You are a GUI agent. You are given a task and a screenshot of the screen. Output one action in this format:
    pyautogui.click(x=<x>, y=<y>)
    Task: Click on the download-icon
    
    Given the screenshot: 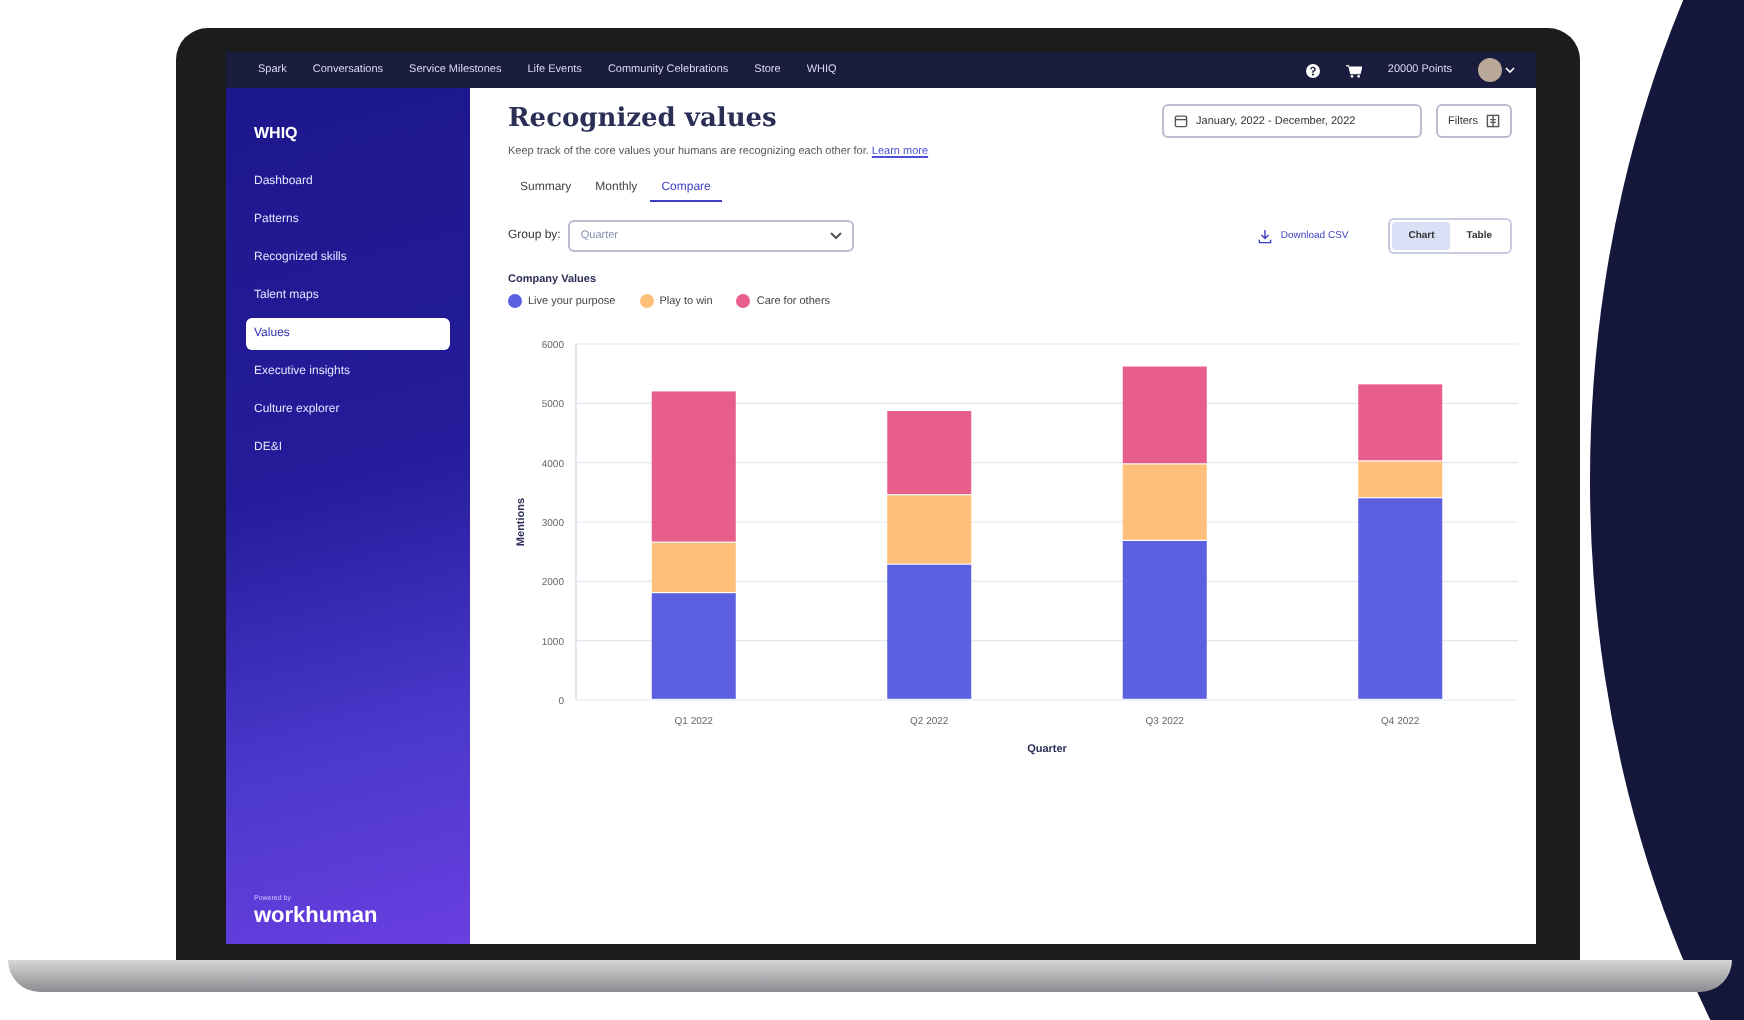 What is the action you would take?
    pyautogui.click(x=1265, y=236)
    